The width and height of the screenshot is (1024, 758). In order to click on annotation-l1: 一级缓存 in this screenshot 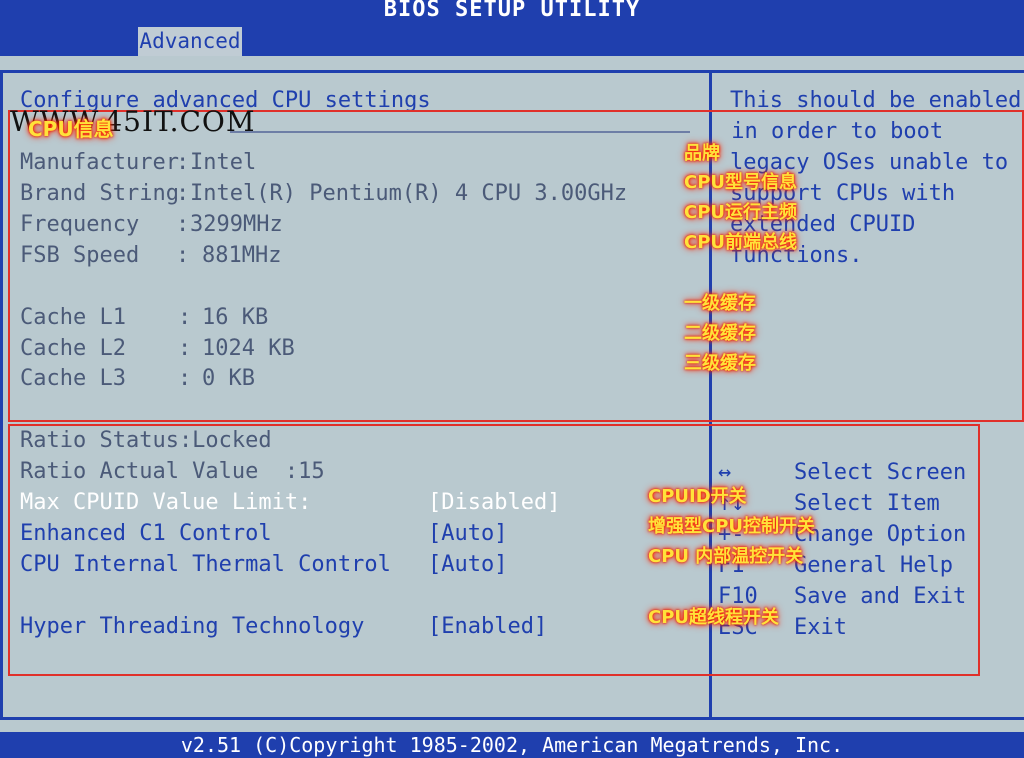, I will do `click(720, 303)`.